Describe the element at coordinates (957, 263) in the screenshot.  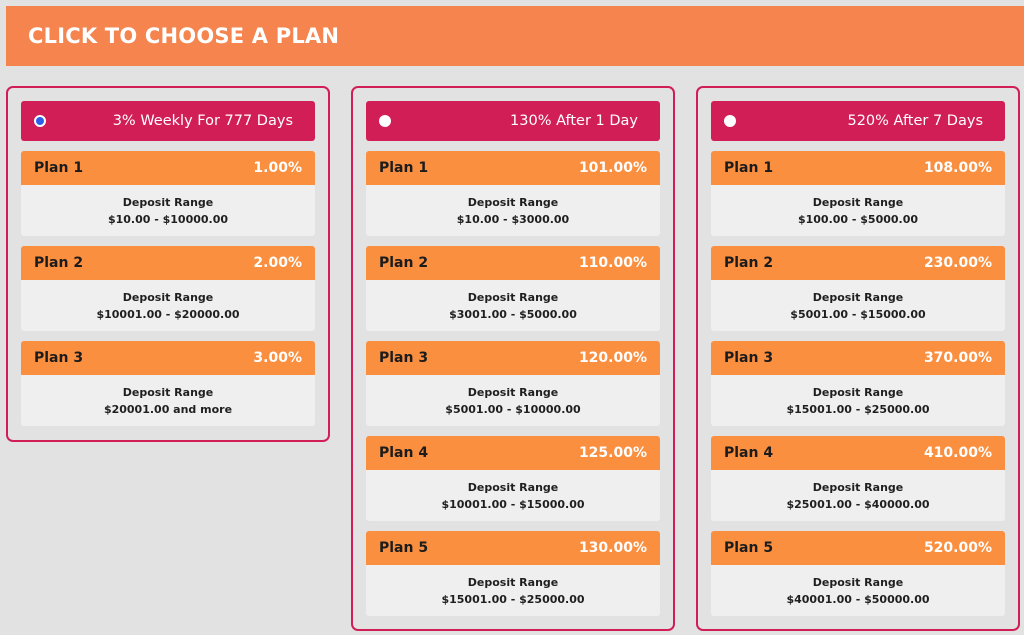
I see `plan-percent: 230.00%` at that location.